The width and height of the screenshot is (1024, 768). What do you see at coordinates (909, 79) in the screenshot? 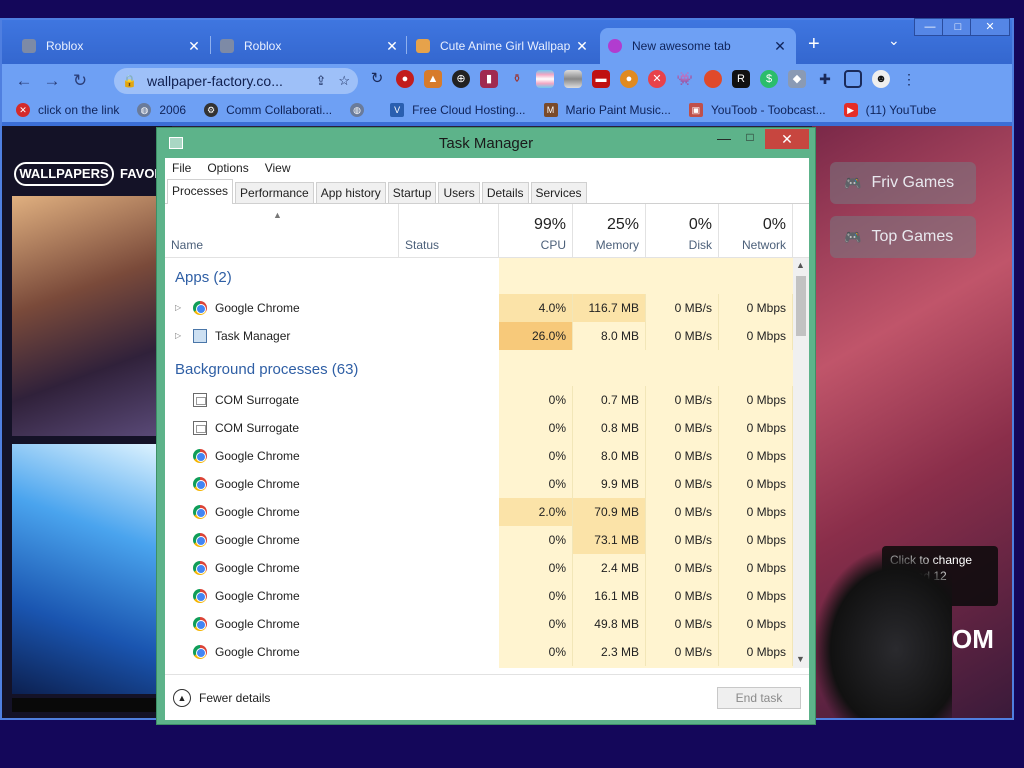
I see `kebab-menu-icon: ⋮` at bounding box center [909, 79].